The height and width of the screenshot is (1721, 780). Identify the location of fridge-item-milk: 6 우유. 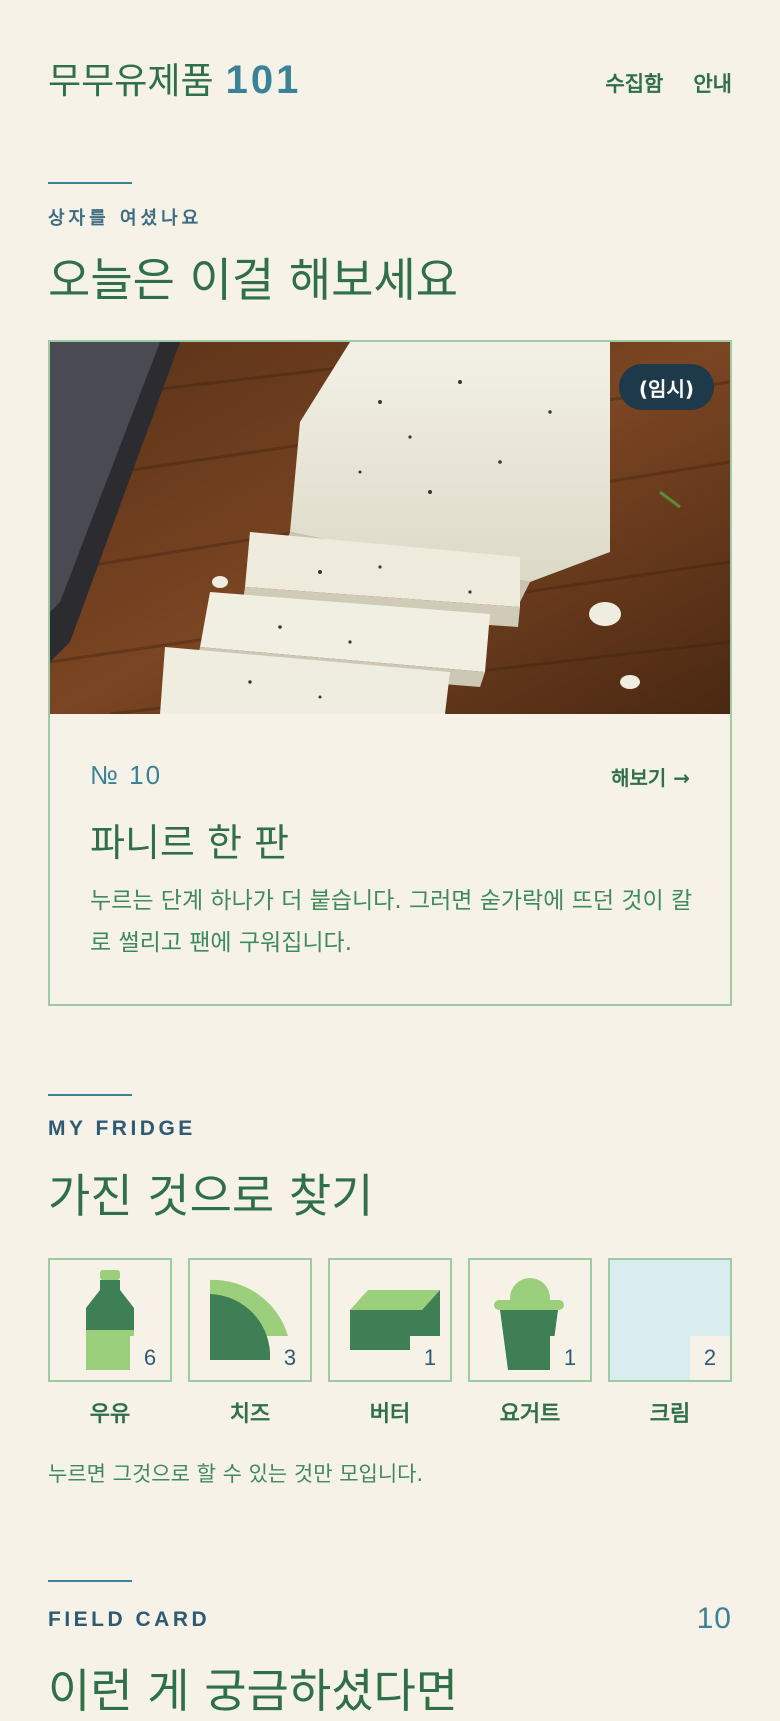
(110, 1343).